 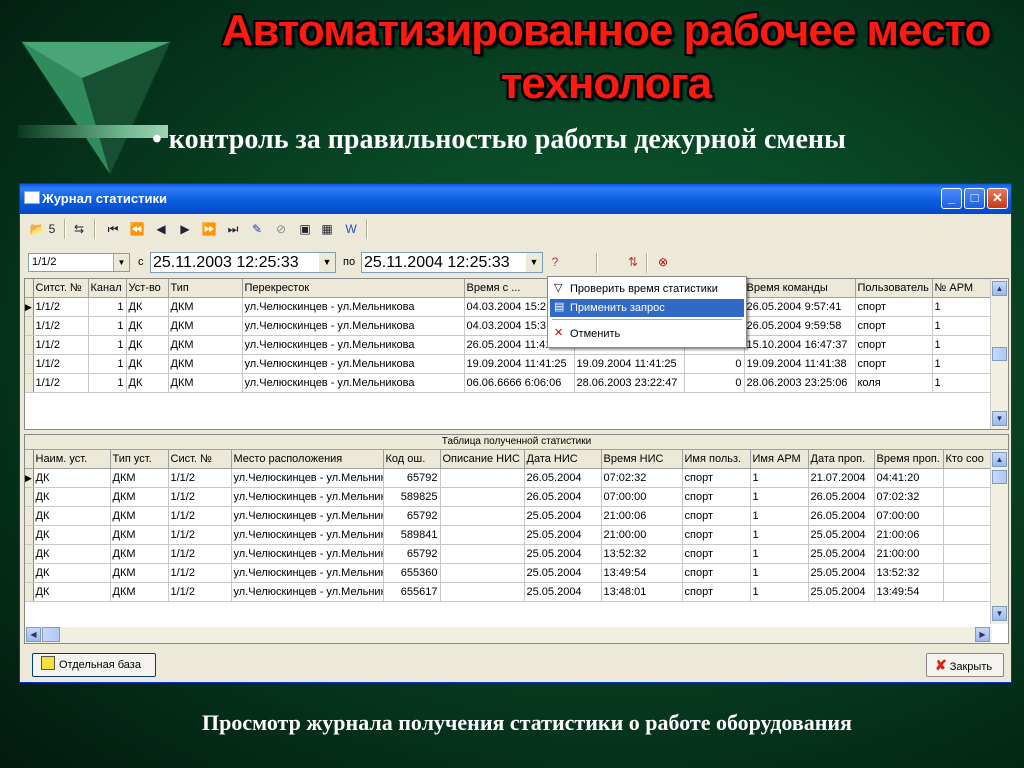 I want to click on next-record-icon: ▶, so click(x=185, y=229).